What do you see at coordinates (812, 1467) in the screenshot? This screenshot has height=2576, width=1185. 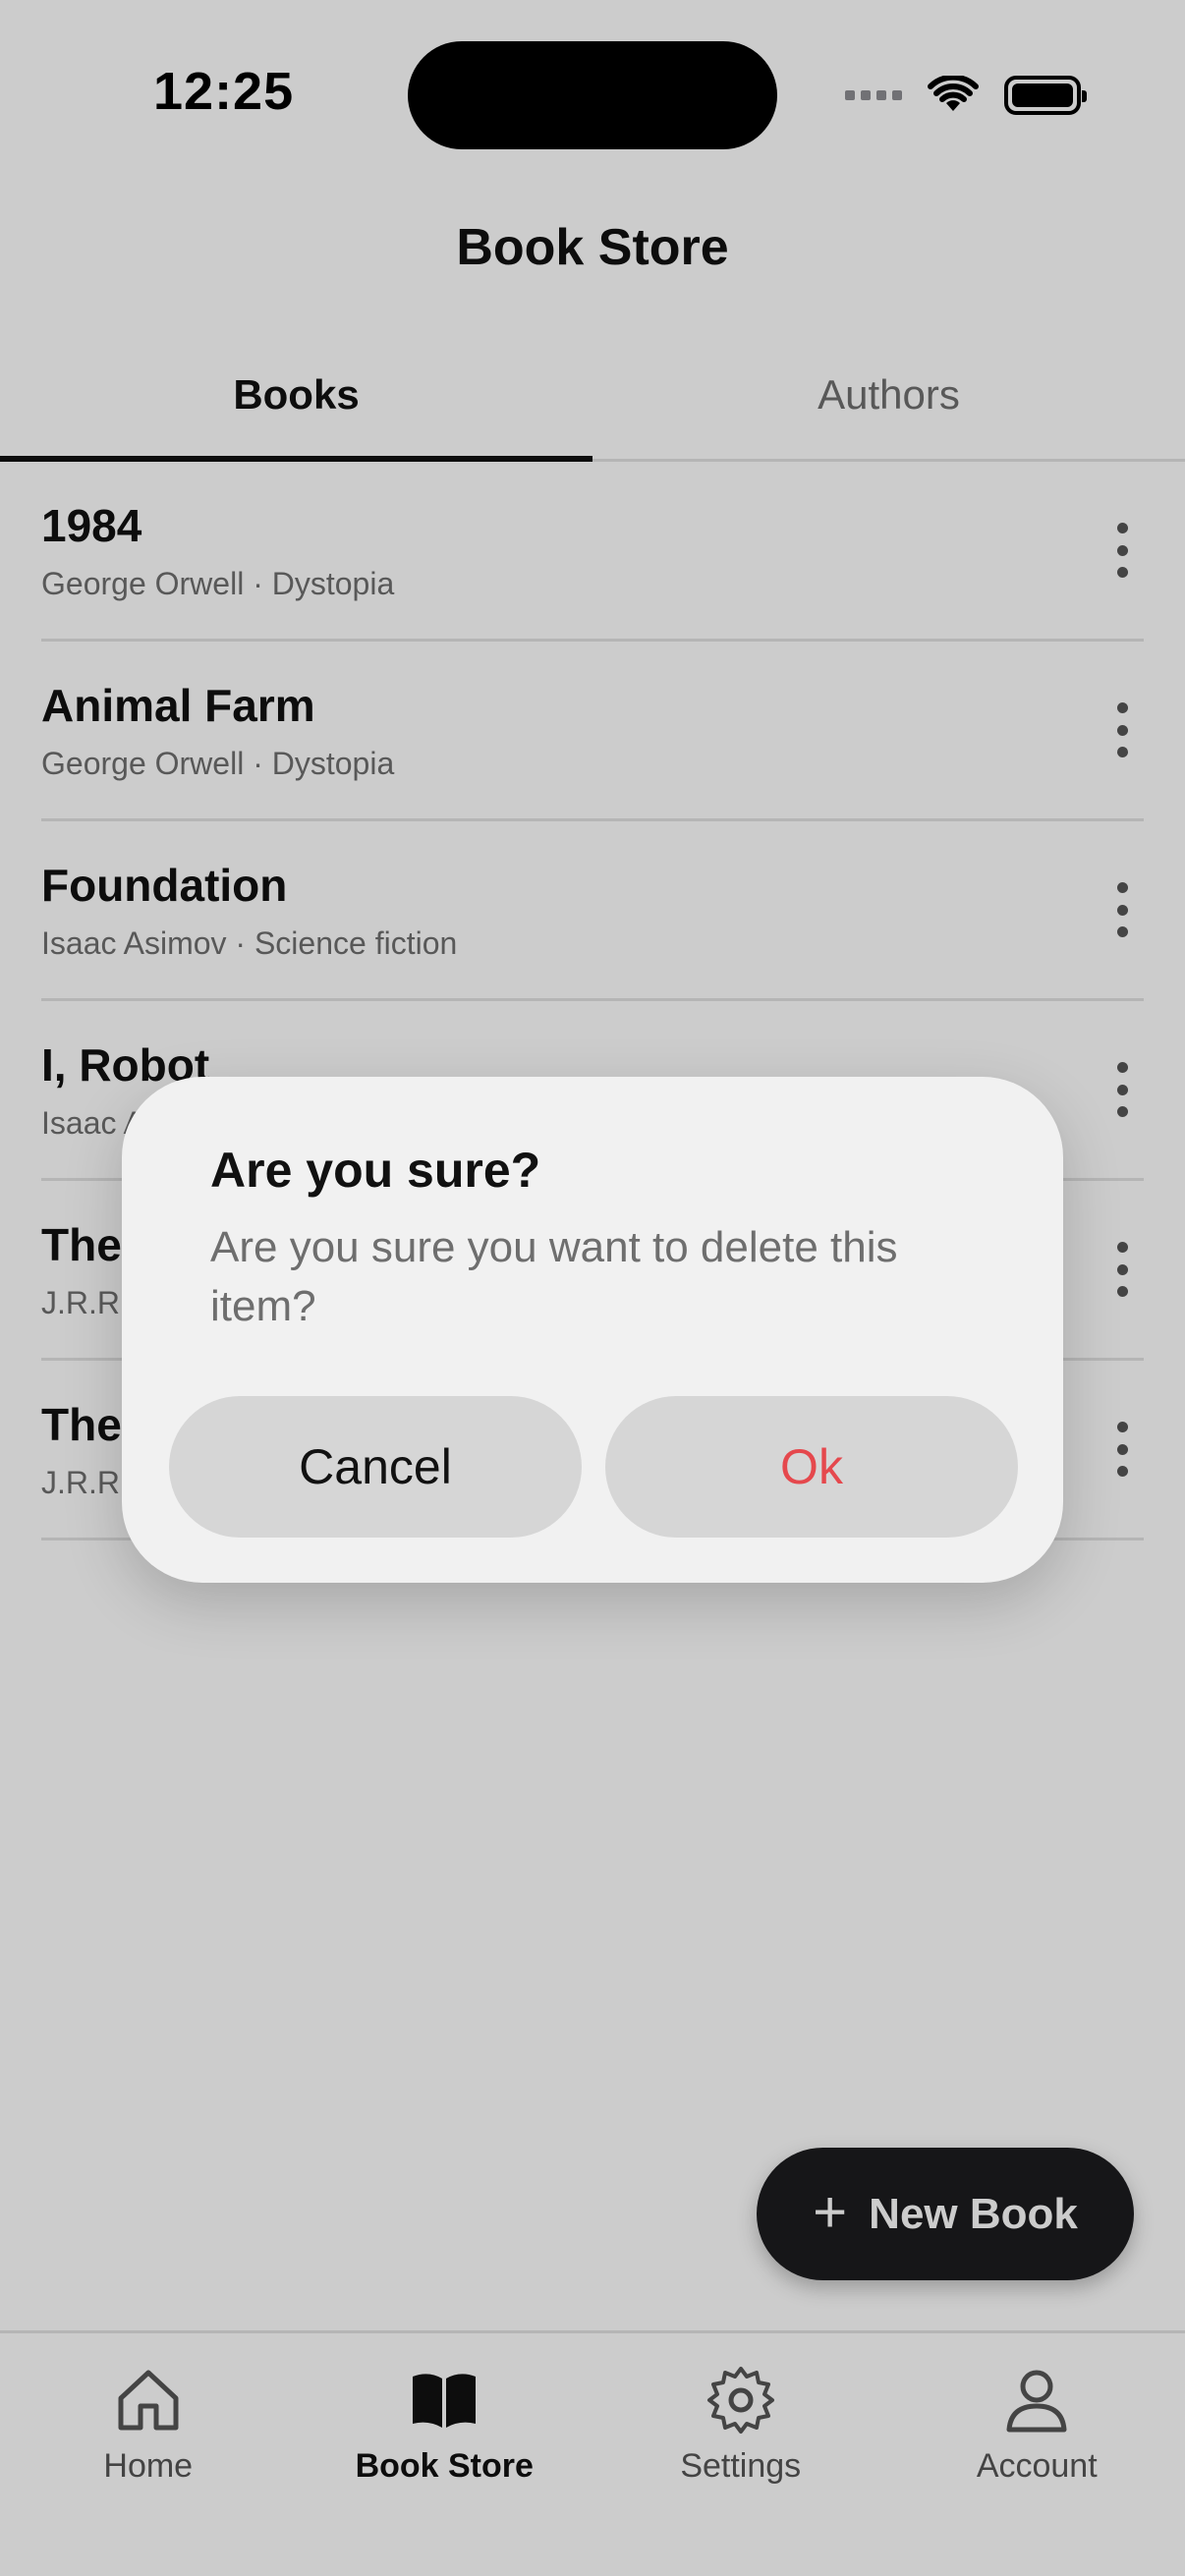 I see `ok-button: Ok` at bounding box center [812, 1467].